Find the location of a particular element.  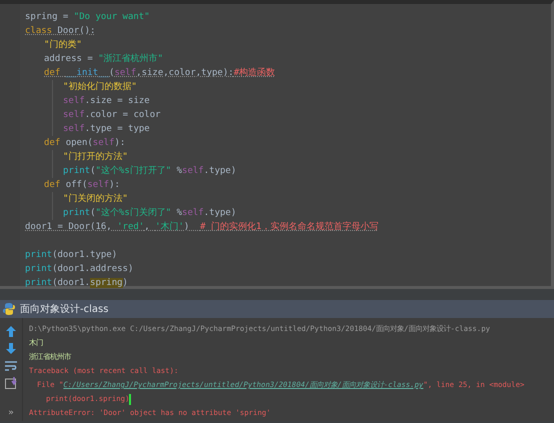

code-line: "门的类" is located at coordinates (63, 45).